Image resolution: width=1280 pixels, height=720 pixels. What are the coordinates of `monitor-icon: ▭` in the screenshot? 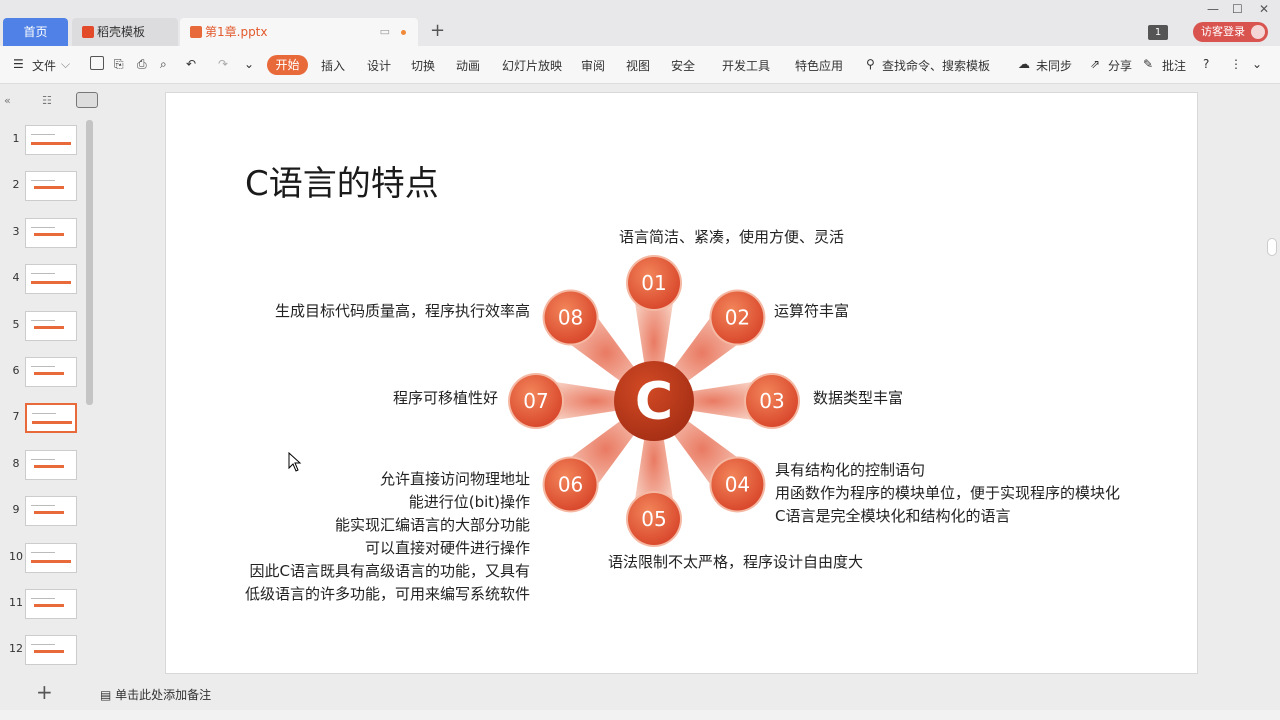 It's located at (385, 32).